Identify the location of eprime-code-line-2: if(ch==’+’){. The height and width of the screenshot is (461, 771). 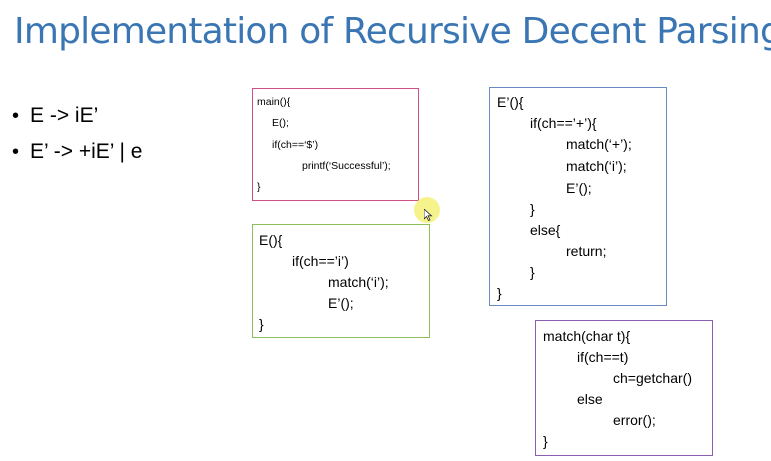
(563, 123).